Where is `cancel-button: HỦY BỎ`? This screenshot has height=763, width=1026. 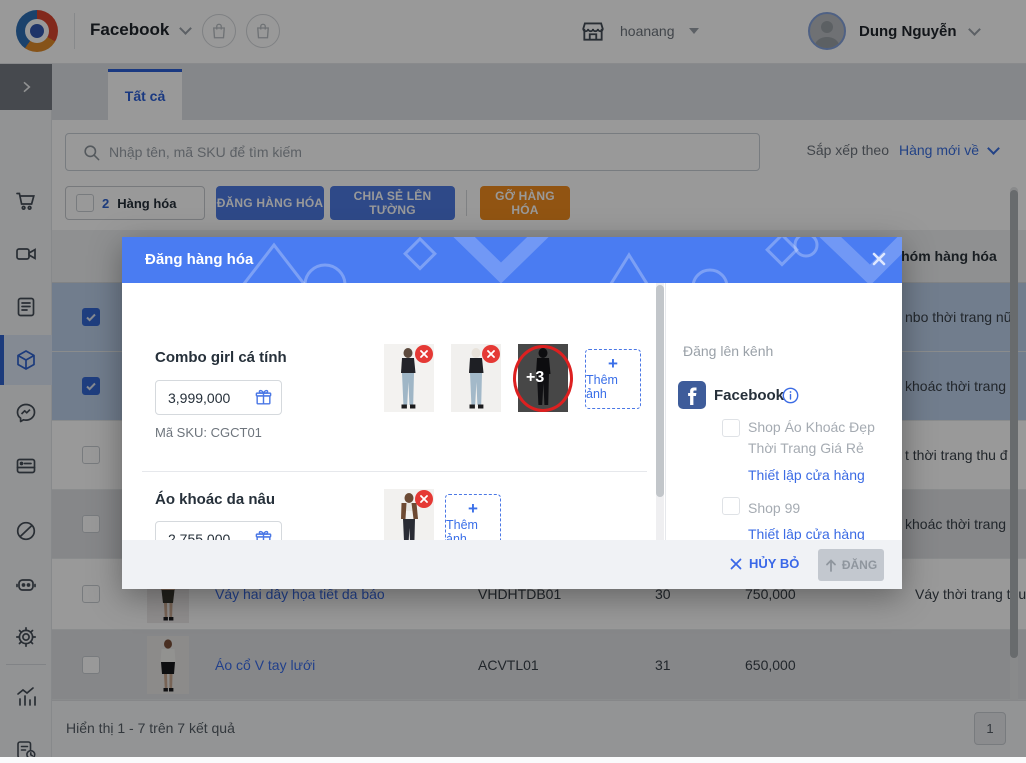
cancel-button: HỦY BỎ is located at coordinates (764, 563).